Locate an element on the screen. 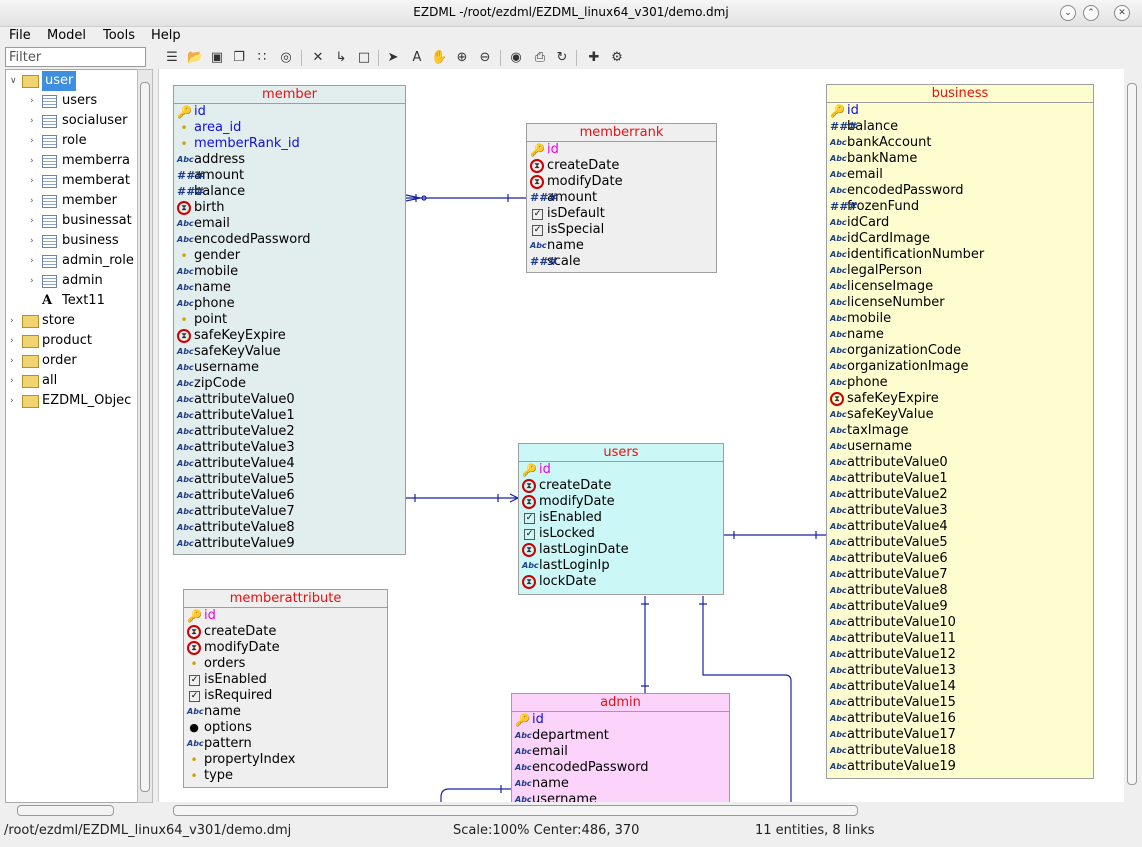 The width and height of the screenshot is (1142, 847). tree-node-text11: A Text11 is located at coordinates (71, 301).